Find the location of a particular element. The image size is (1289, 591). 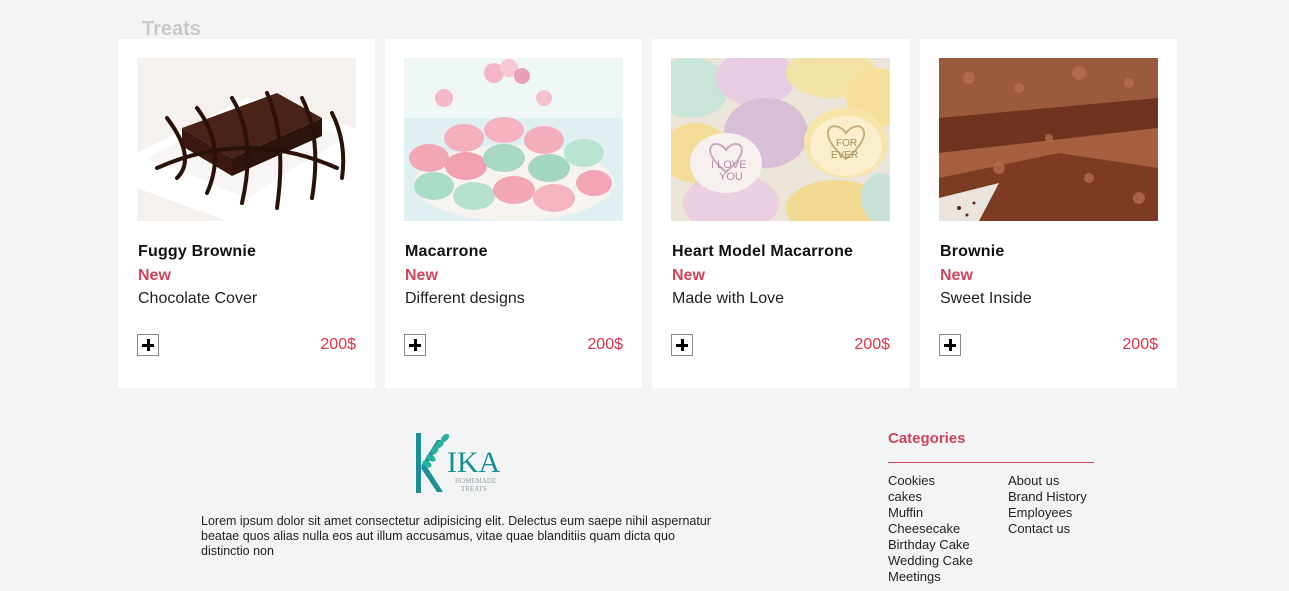

product-name: Brownie is located at coordinates (972, 251).